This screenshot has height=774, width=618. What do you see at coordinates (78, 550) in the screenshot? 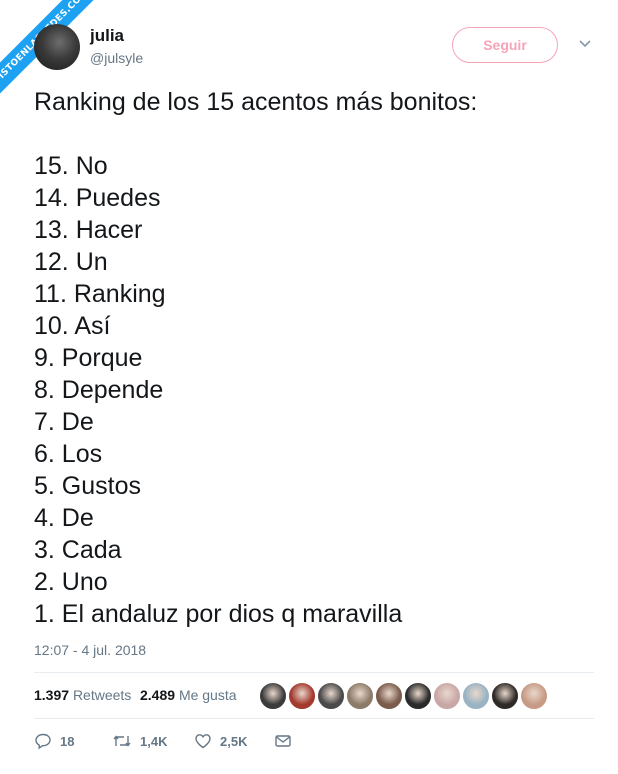
I see `list-item: 3. Cada` at bounding box center [78, 550].